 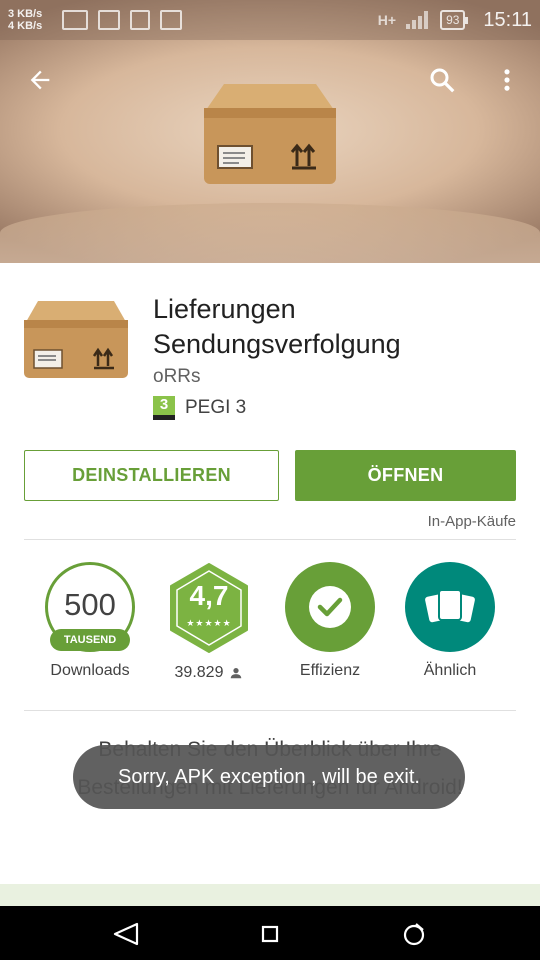 I want to click on pegi-label: PEGI 3, so click(x=216, y=407).